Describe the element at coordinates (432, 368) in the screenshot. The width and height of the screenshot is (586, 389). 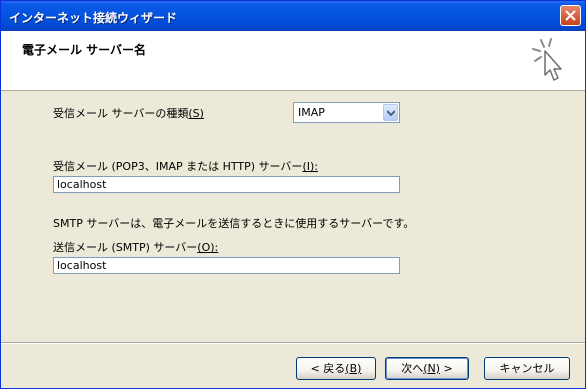
I see `next-button-accel: (N)` at that location.